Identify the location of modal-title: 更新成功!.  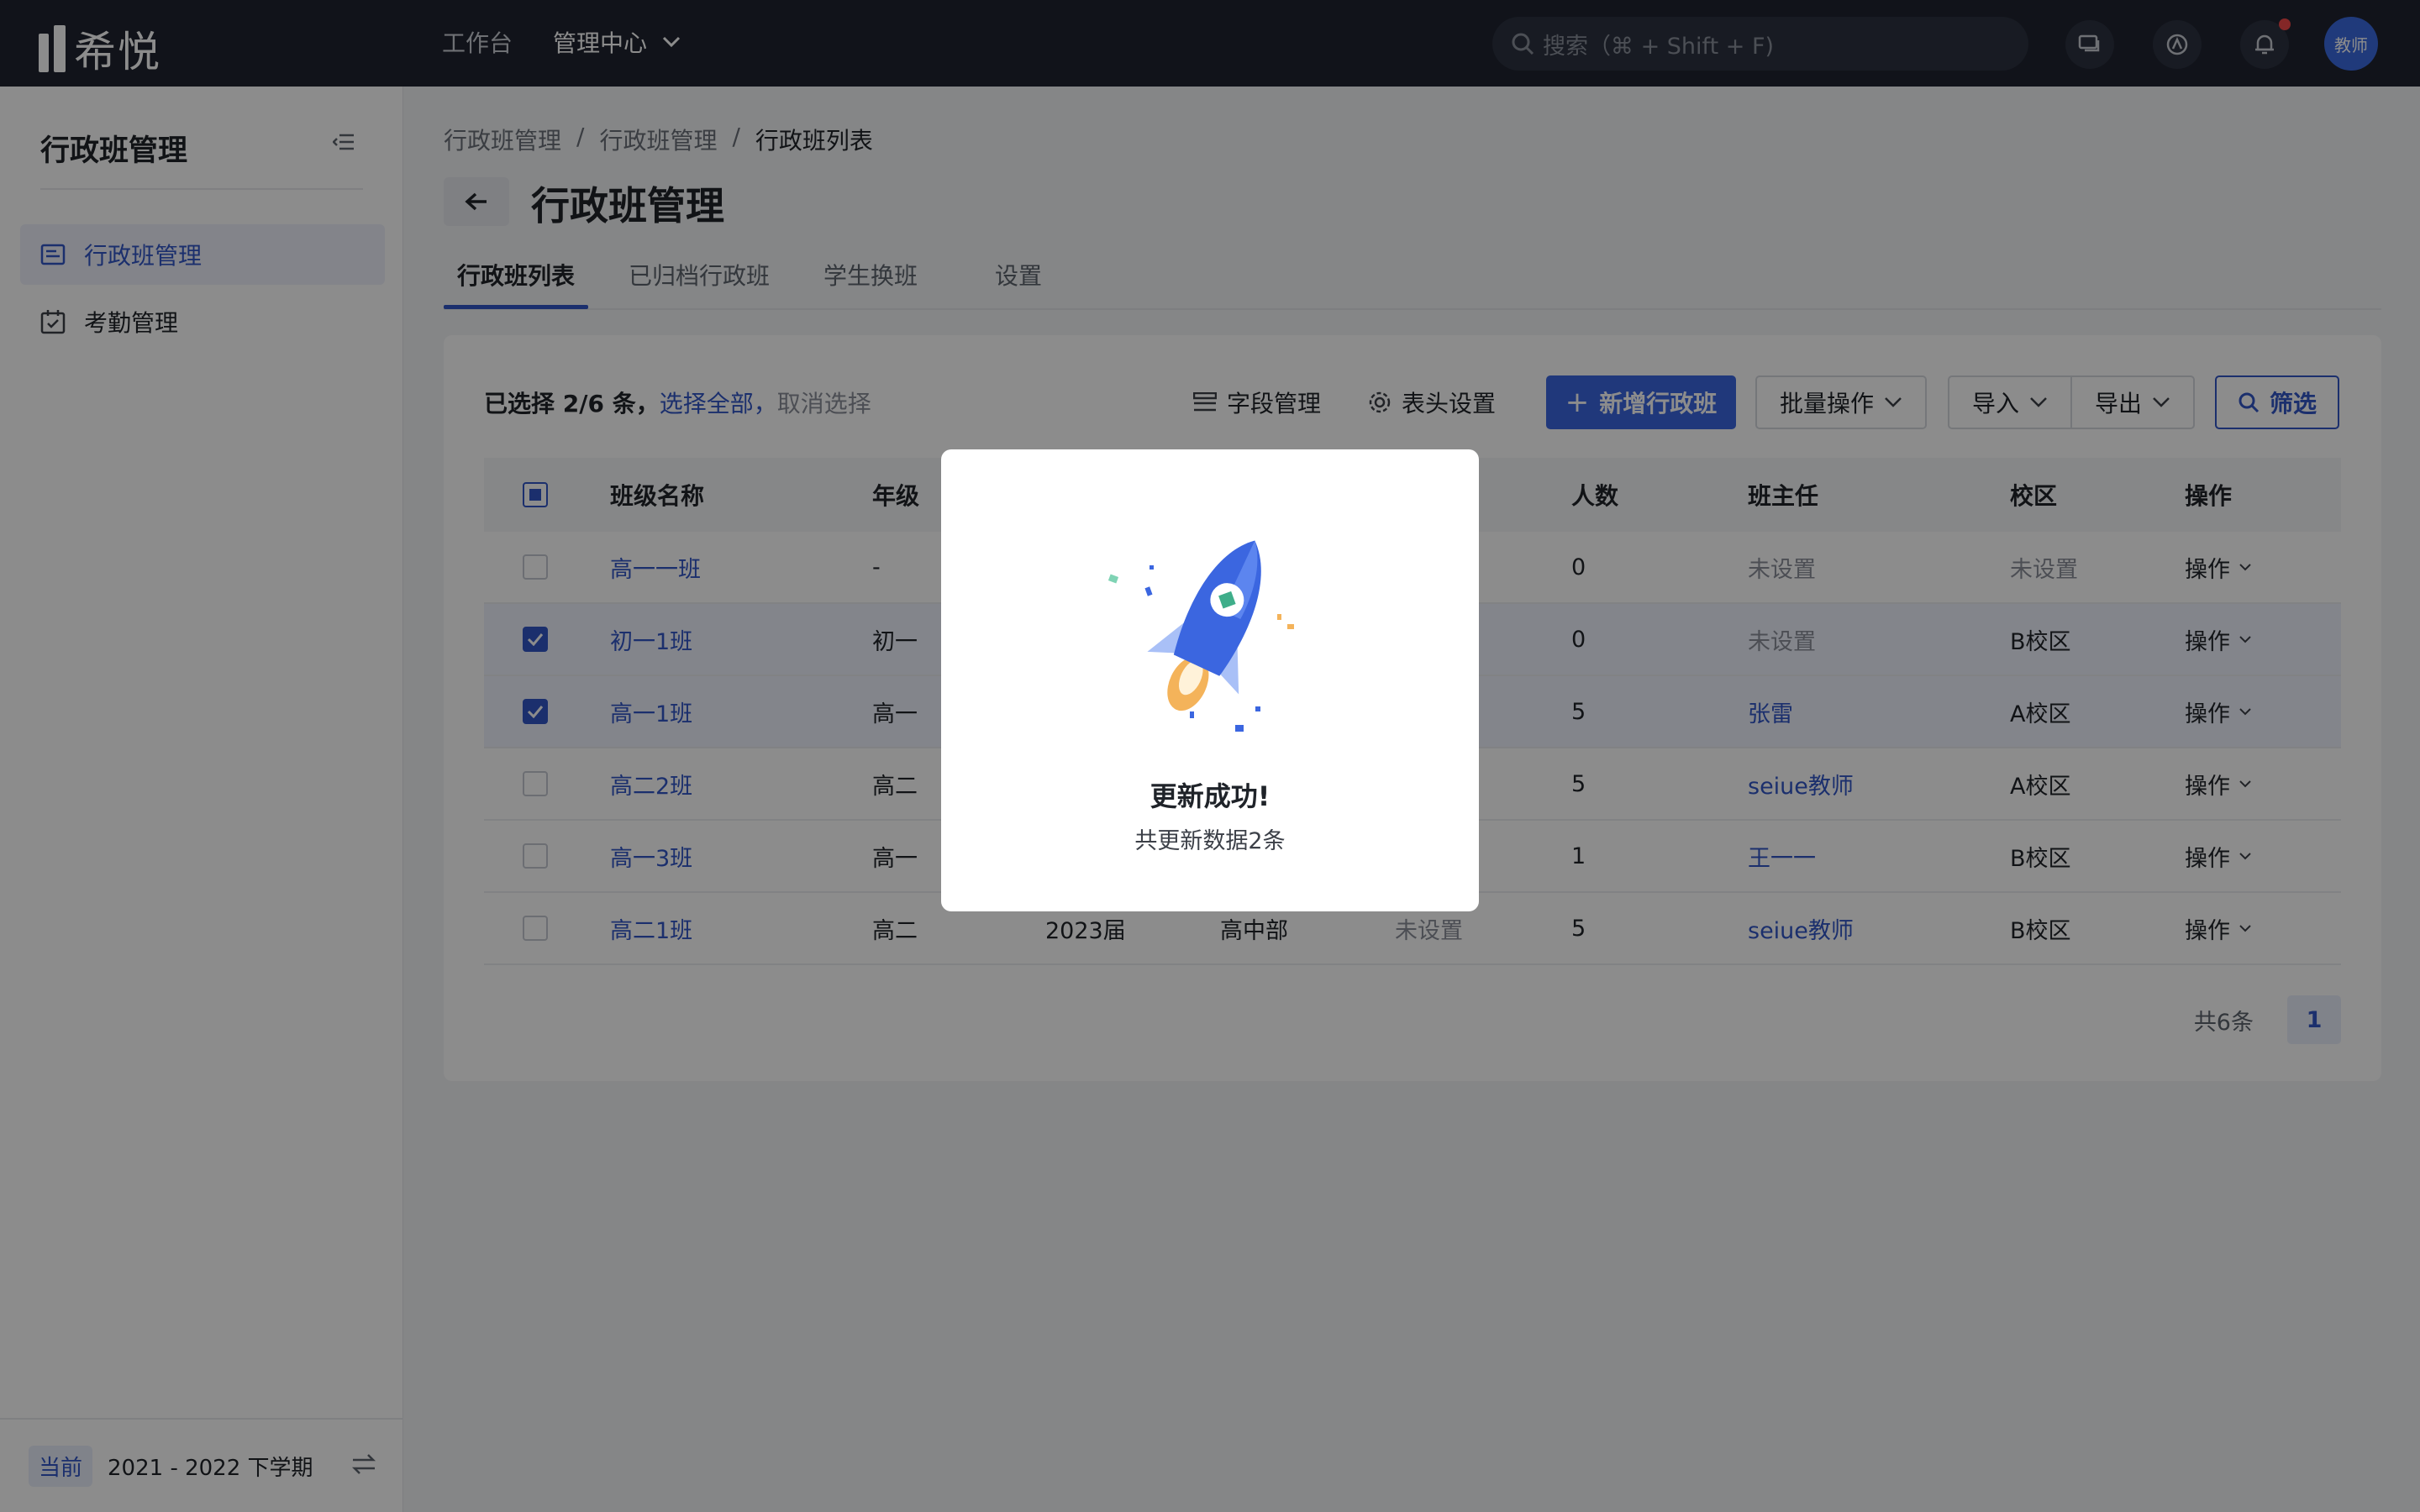
(1210, 796).